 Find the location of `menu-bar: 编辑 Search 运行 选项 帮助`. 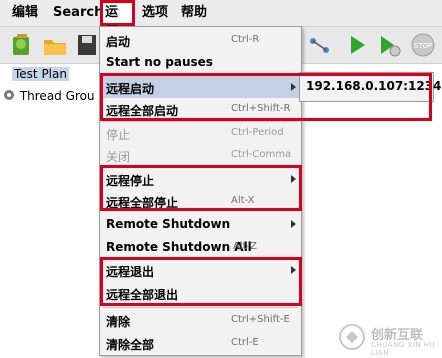

menu-bar: 编辑 Search 运行 选项 帮助 is located at coordinates (221, 20).